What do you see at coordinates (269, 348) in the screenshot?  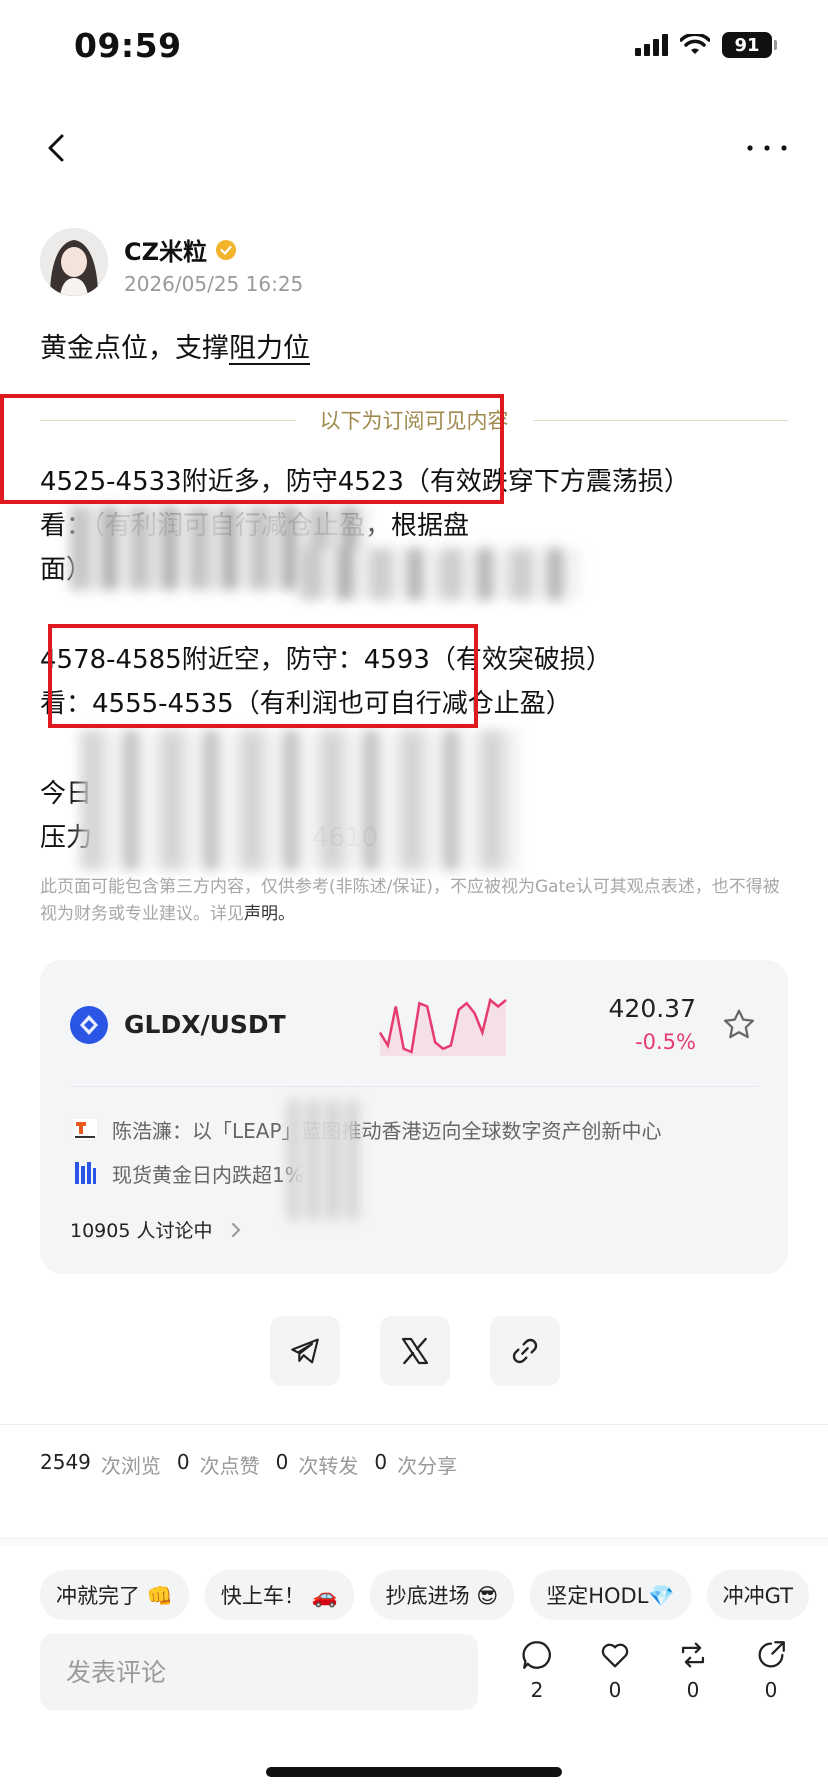 I see `post-title-part2: 阻力位` at bounding box center [269, 348].